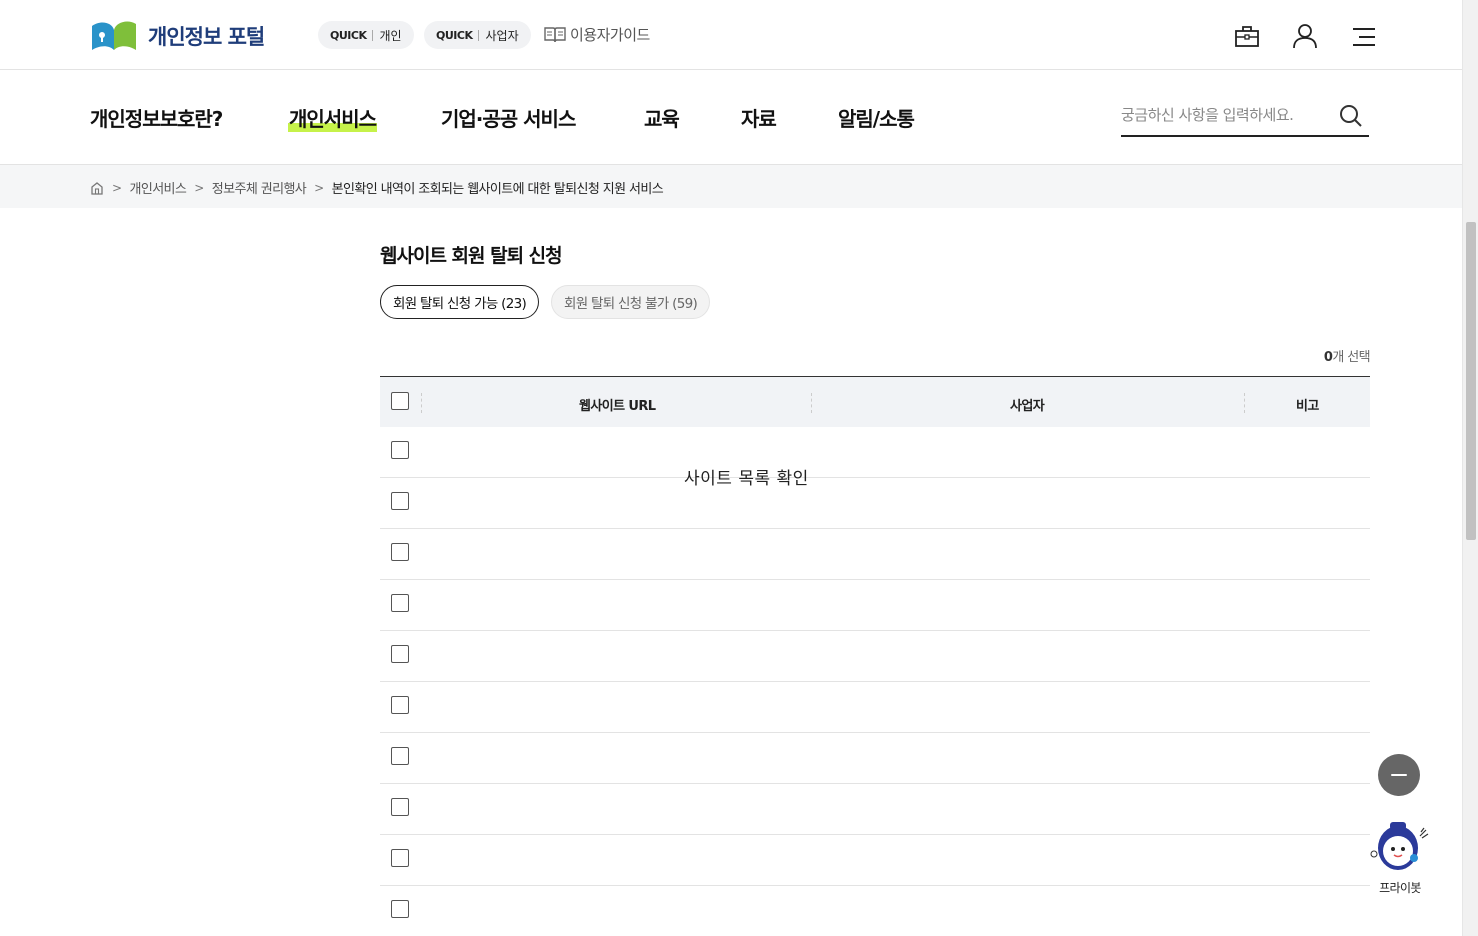 The image size is (1478, 936). What do you see at coordinates (1027, 406) in the screenshot?
I see `column-header-business: 사업자` at bounding box center [1027, 406].